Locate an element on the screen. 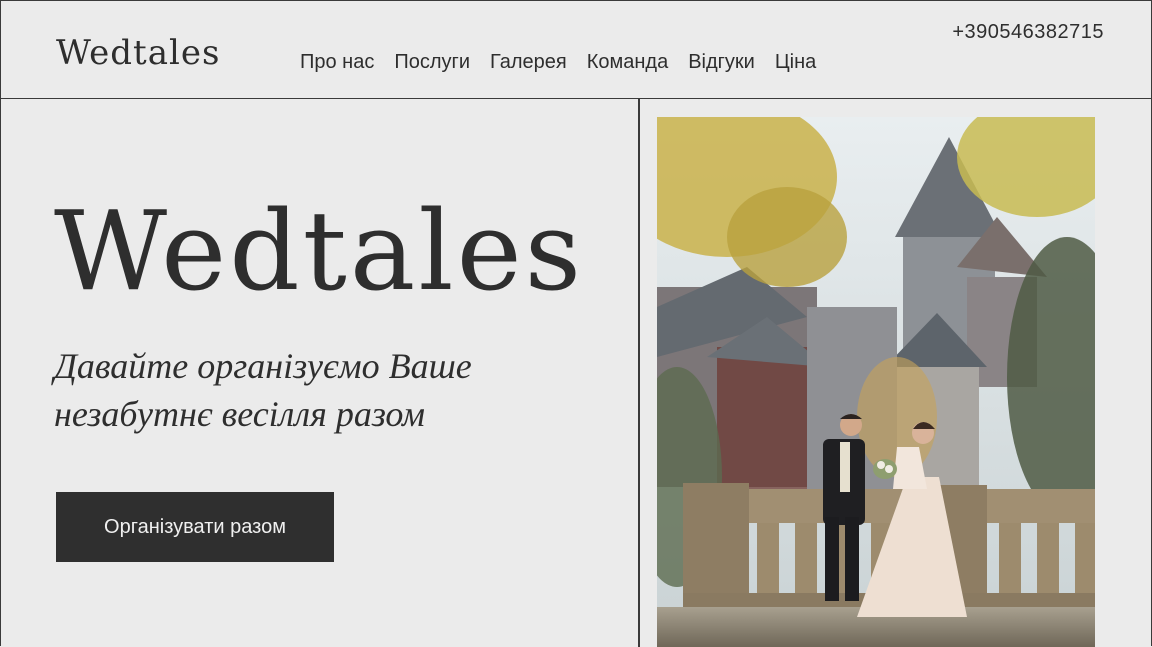 The height and width of the screenshot is (647, 1152). nav-item-gallery: Галерея is located at coordinates (528, 62).